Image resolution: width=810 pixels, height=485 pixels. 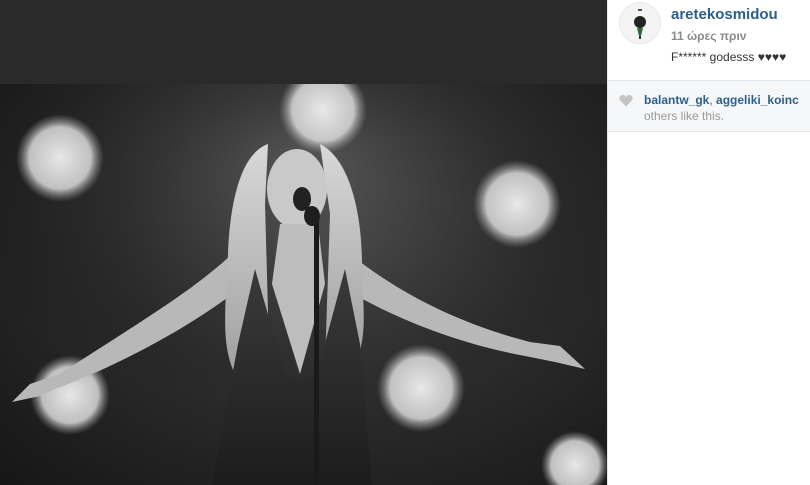 What do you see at coordinates (724, 14) in the screenshot?
I see `post-username: aretekosmidou` at bounding box center [724, 14].